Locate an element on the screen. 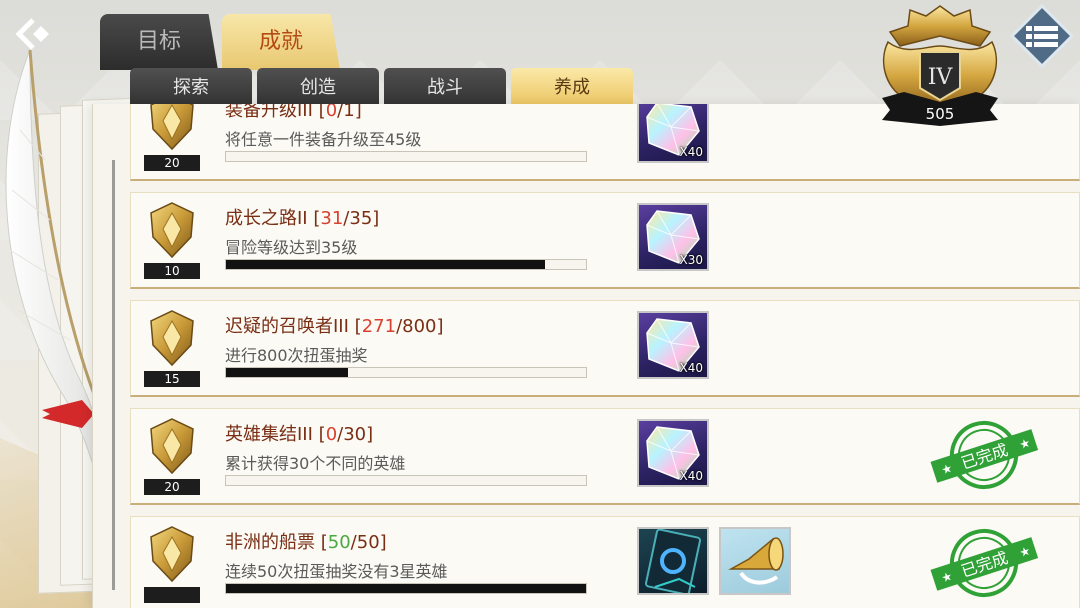 This screenshot has height=608, width=1080. progress-total: 1 is located at coordinates (349, 112).